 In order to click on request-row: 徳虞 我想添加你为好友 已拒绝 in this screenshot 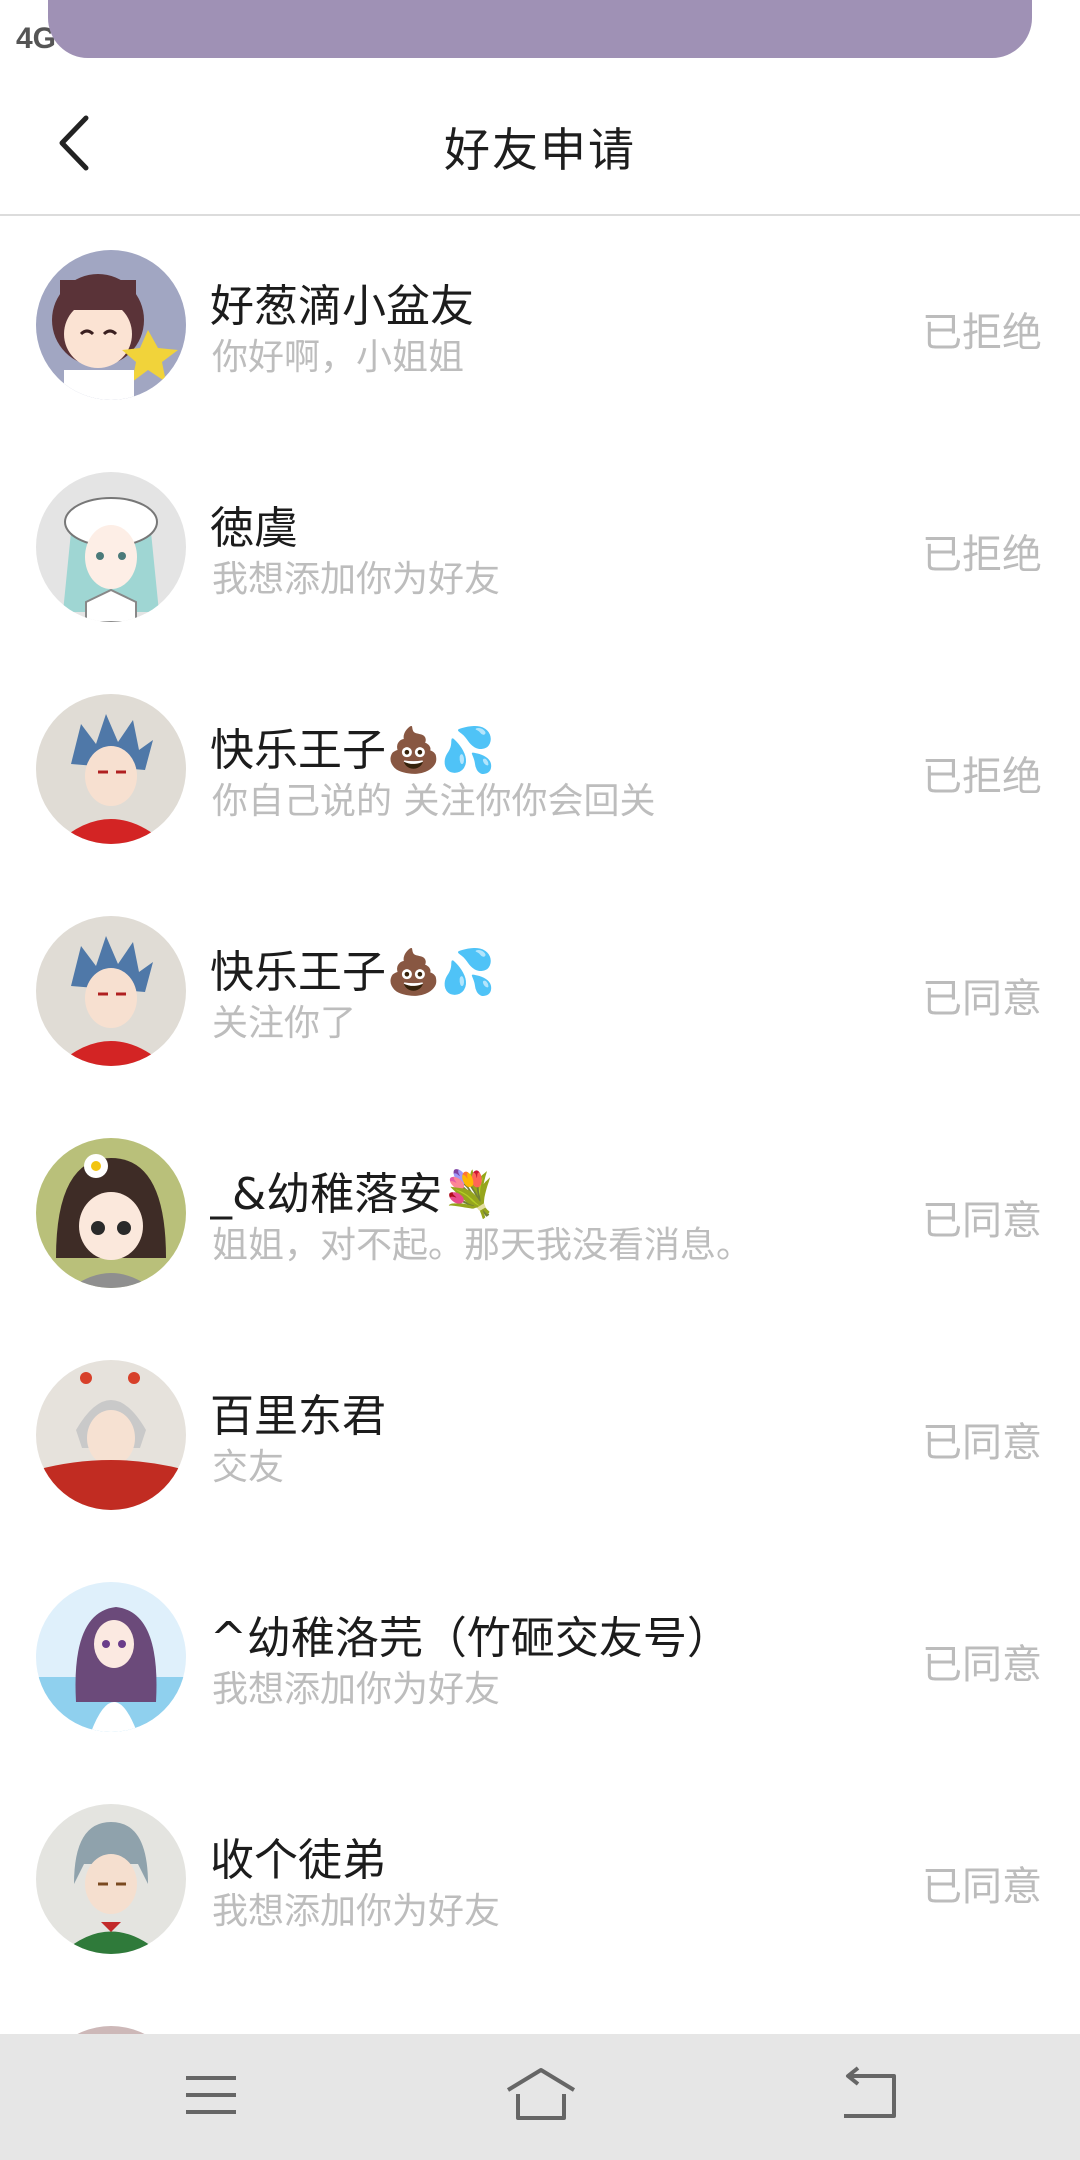, I will do `click(540, 549)`.